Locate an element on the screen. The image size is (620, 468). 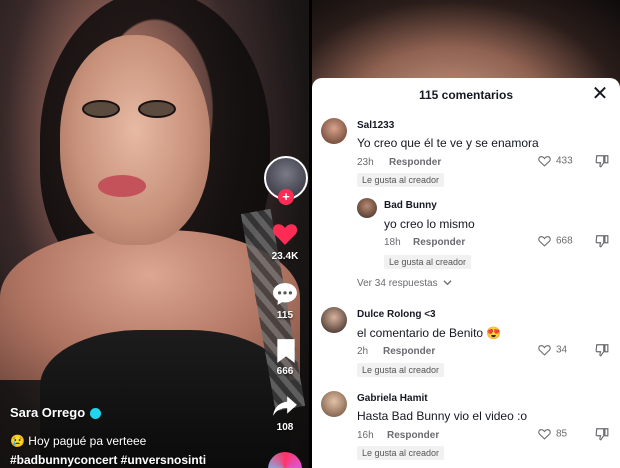
comment-time: 2h is located at coordinates (363, 351).